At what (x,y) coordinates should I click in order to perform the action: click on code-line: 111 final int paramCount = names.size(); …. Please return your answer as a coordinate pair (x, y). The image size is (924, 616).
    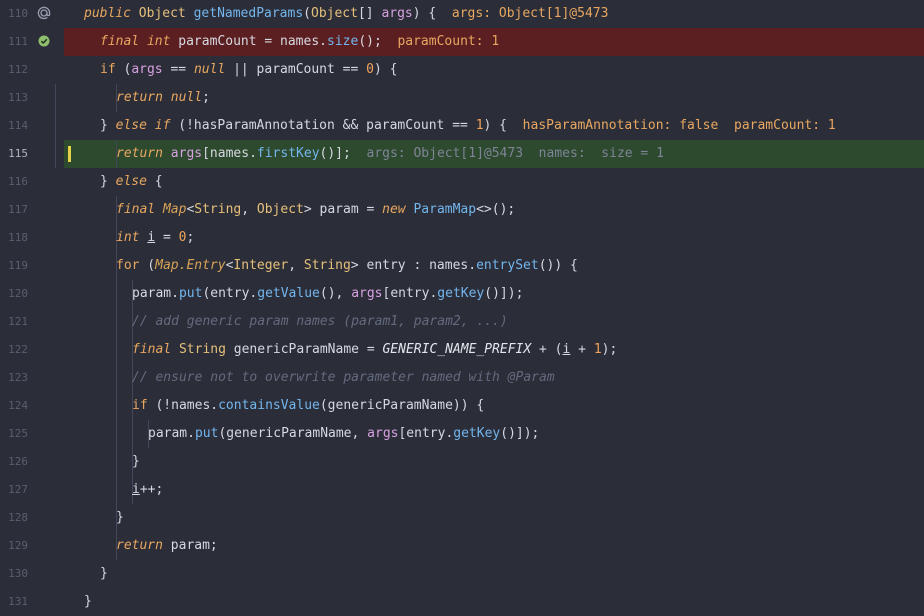
    Looking at the image, I should click on (462, 42).